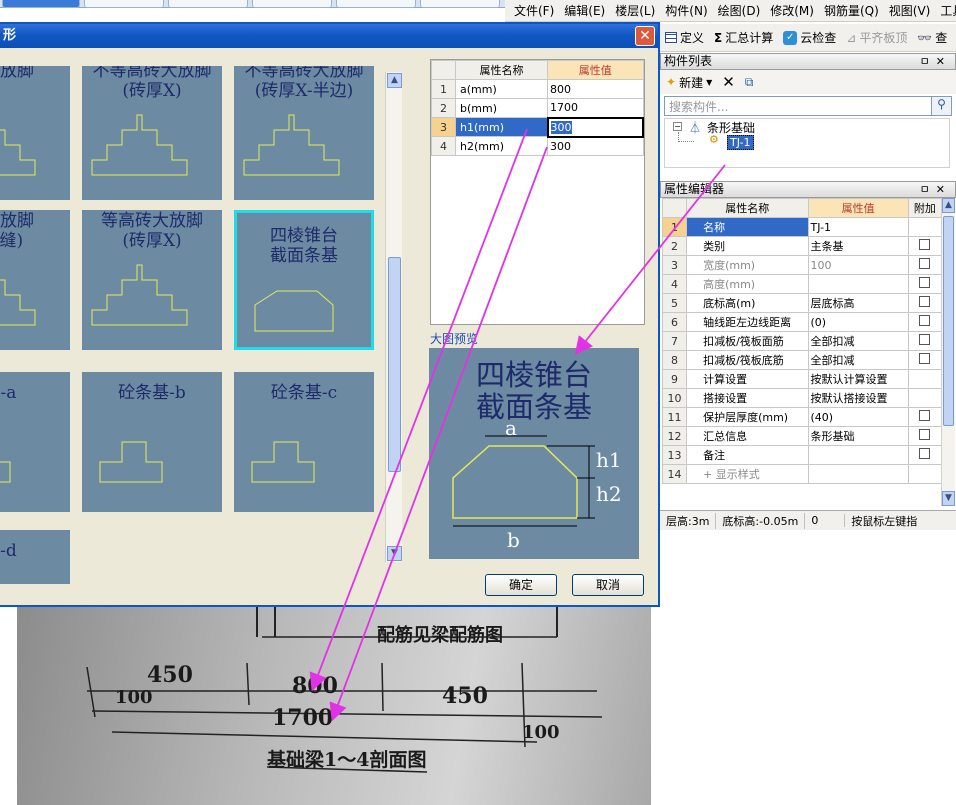  Describe the element at coordinates (537, 127) in the screenshot. I see `param-row: 3 h1(mm) 300` at that location.